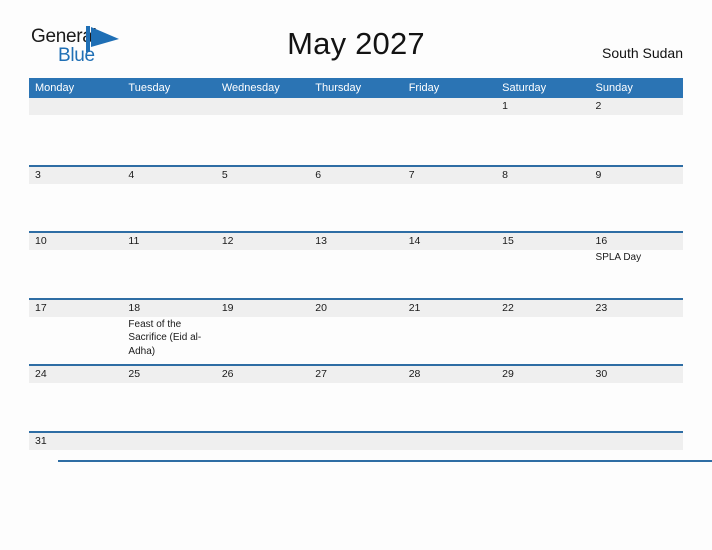 The height and width of the screenshot is (550, 712). What do you see at coordinates (262, 198) in the screenshot?
I see `calendar-day-cell: 5` at bounding box center [262, 198].